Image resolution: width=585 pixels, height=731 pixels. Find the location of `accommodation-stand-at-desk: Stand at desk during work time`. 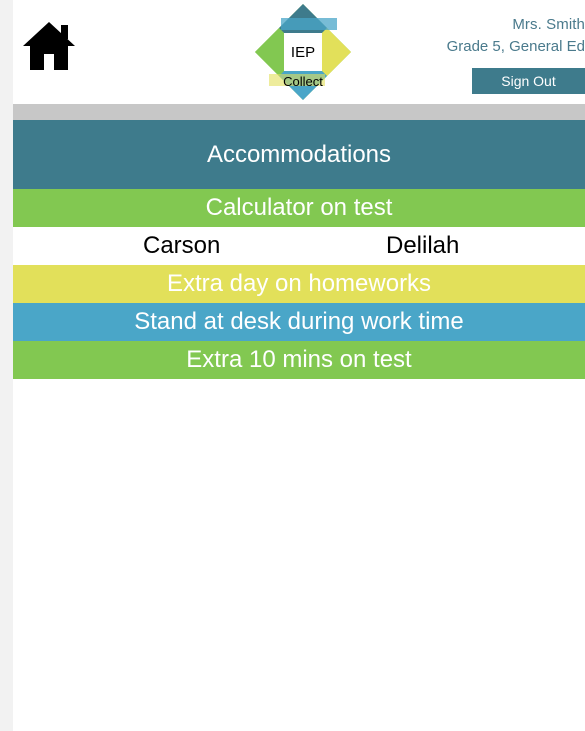

accommodation-stand-at-desk: Stand at desk during work time is located at coordinates (299, 322).